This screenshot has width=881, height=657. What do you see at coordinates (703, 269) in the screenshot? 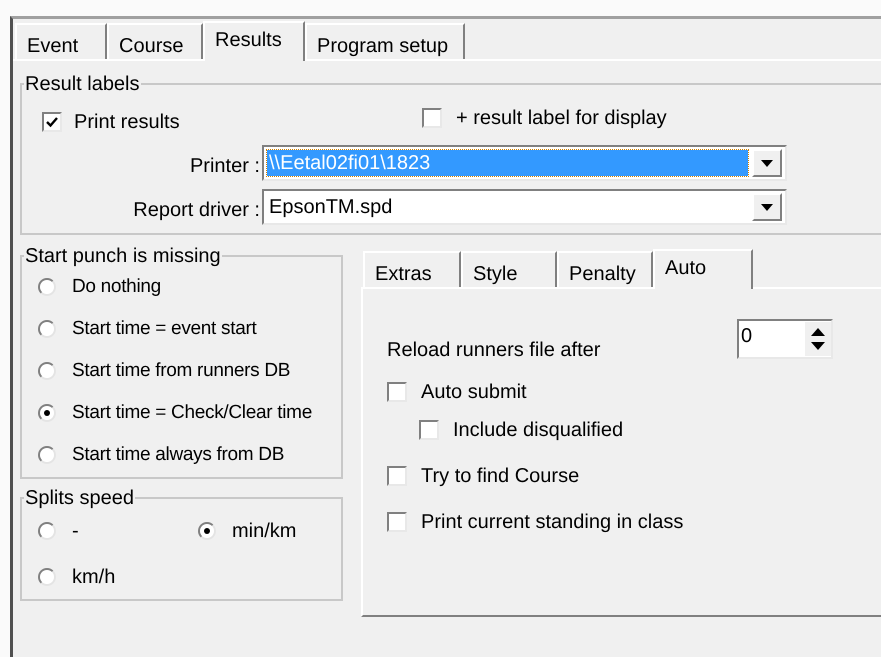
I see `tab: Auto` at bounding box center [703, 269].